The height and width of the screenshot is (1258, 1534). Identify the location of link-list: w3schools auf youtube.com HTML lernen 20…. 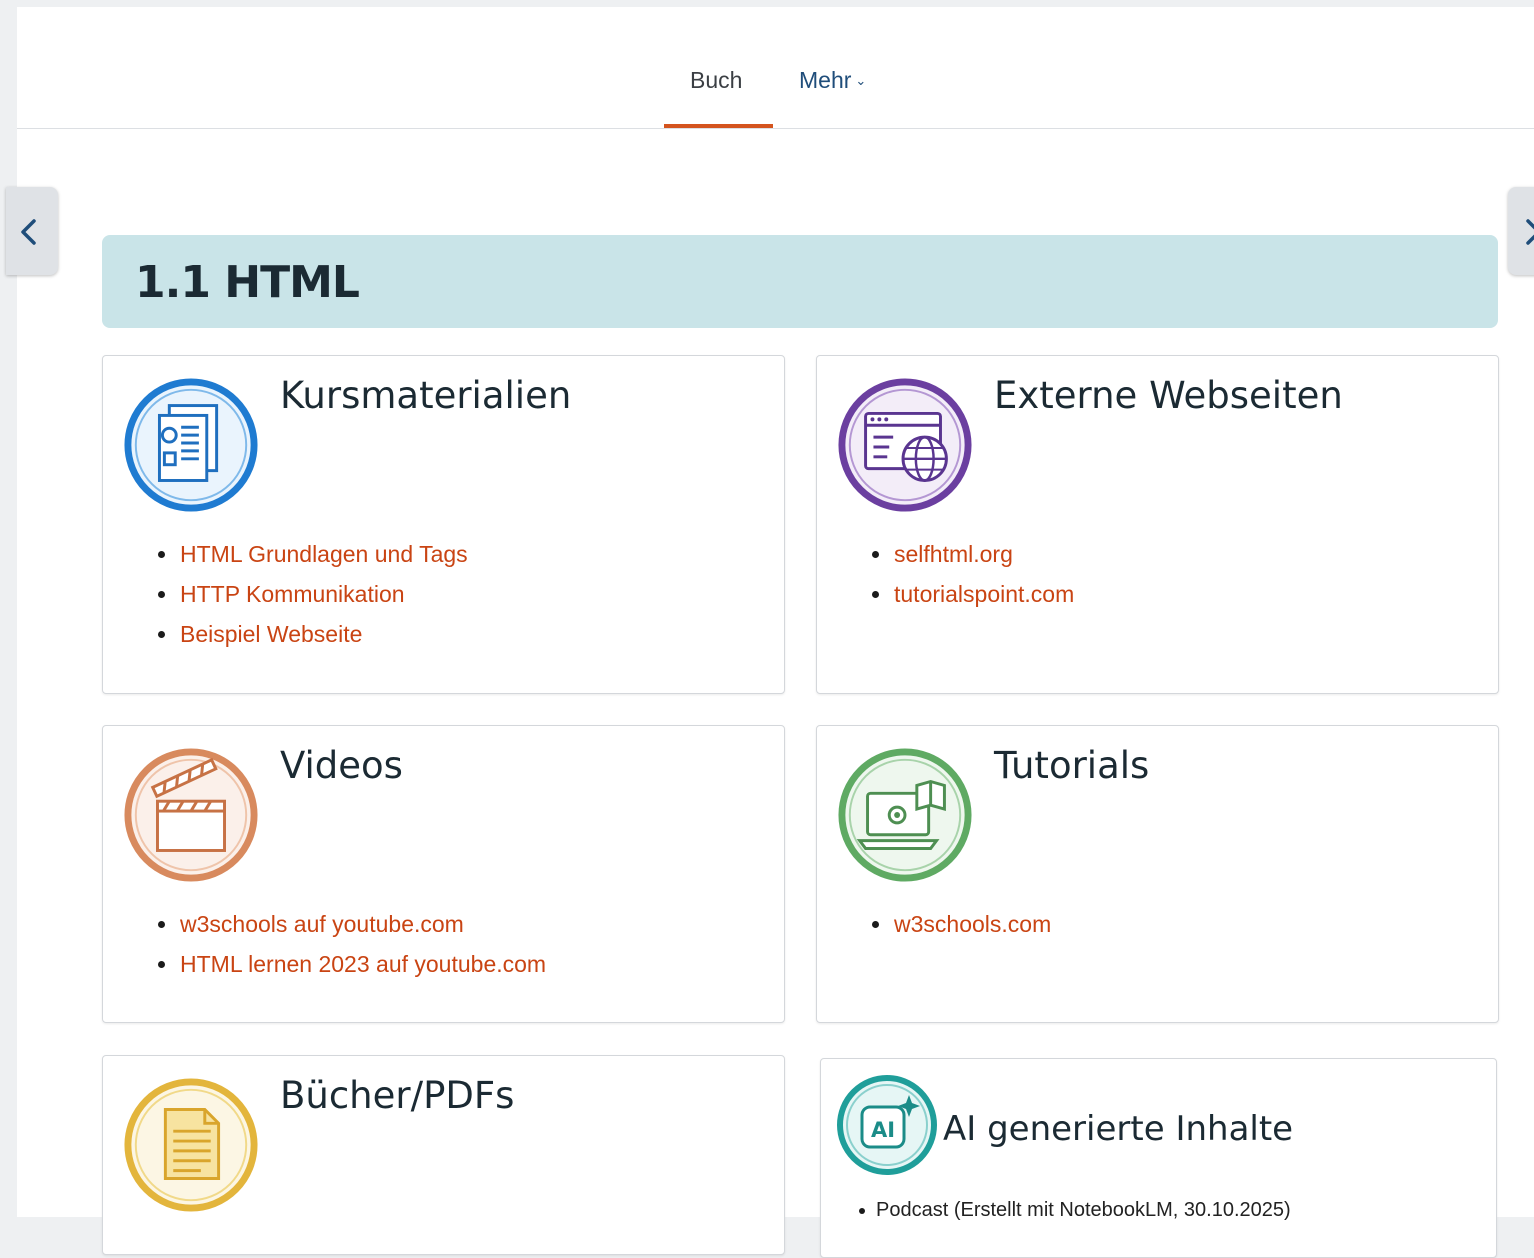
(352, 944).